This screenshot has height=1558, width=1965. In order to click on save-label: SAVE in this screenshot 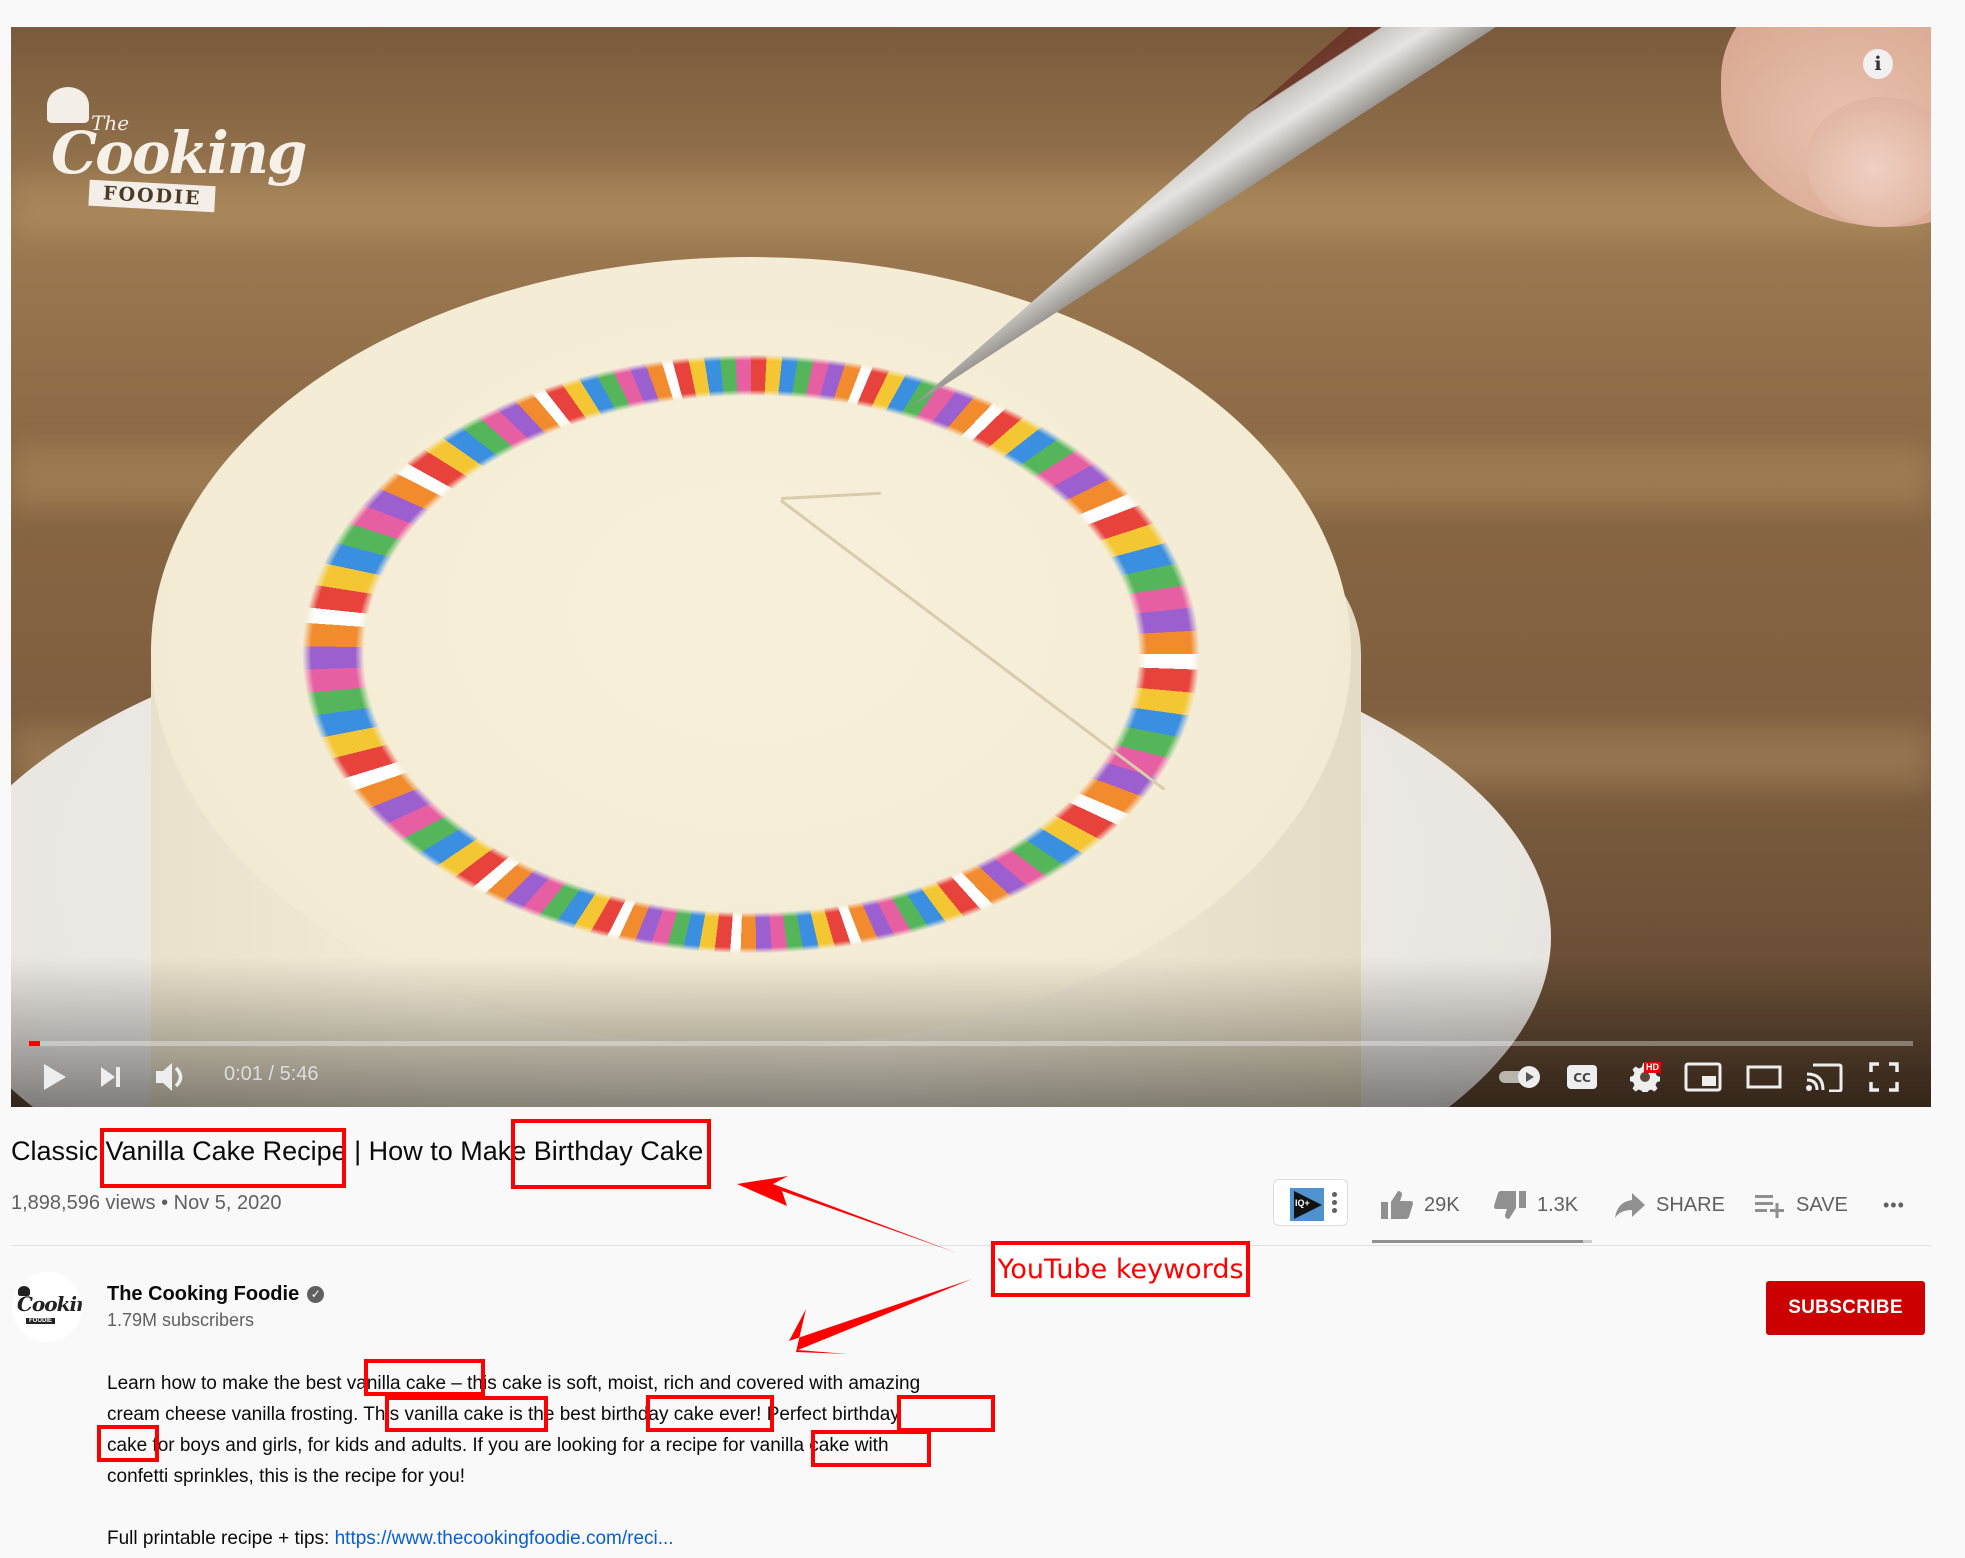, I will do `click(1822, 1204)`.